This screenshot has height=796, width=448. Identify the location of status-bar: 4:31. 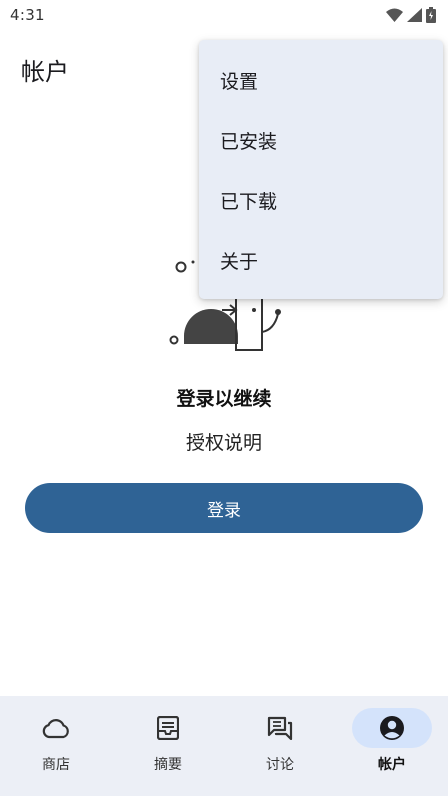
(224, 15).